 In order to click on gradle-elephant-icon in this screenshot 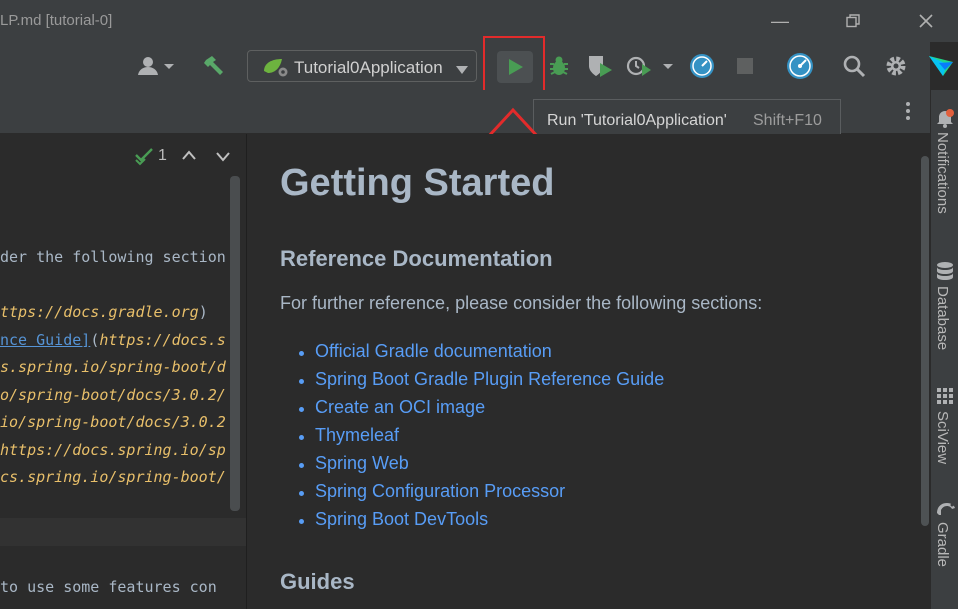, I will do `click(946, 509)`.